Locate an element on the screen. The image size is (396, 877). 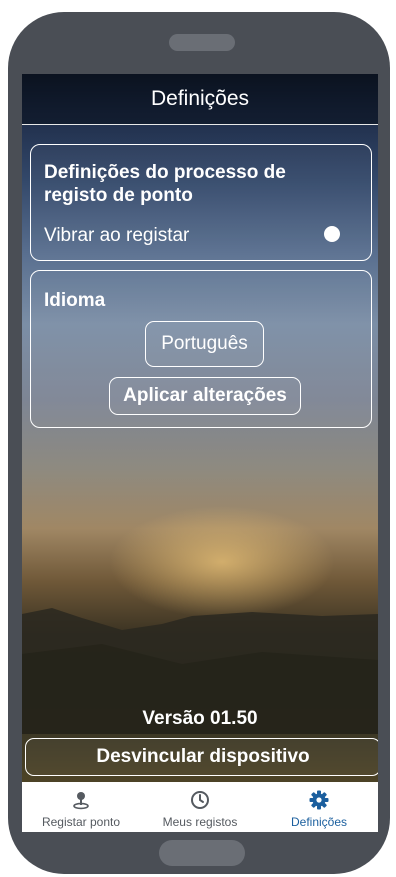
nav-item-settings: Definições is located at coordinates (319, 807).